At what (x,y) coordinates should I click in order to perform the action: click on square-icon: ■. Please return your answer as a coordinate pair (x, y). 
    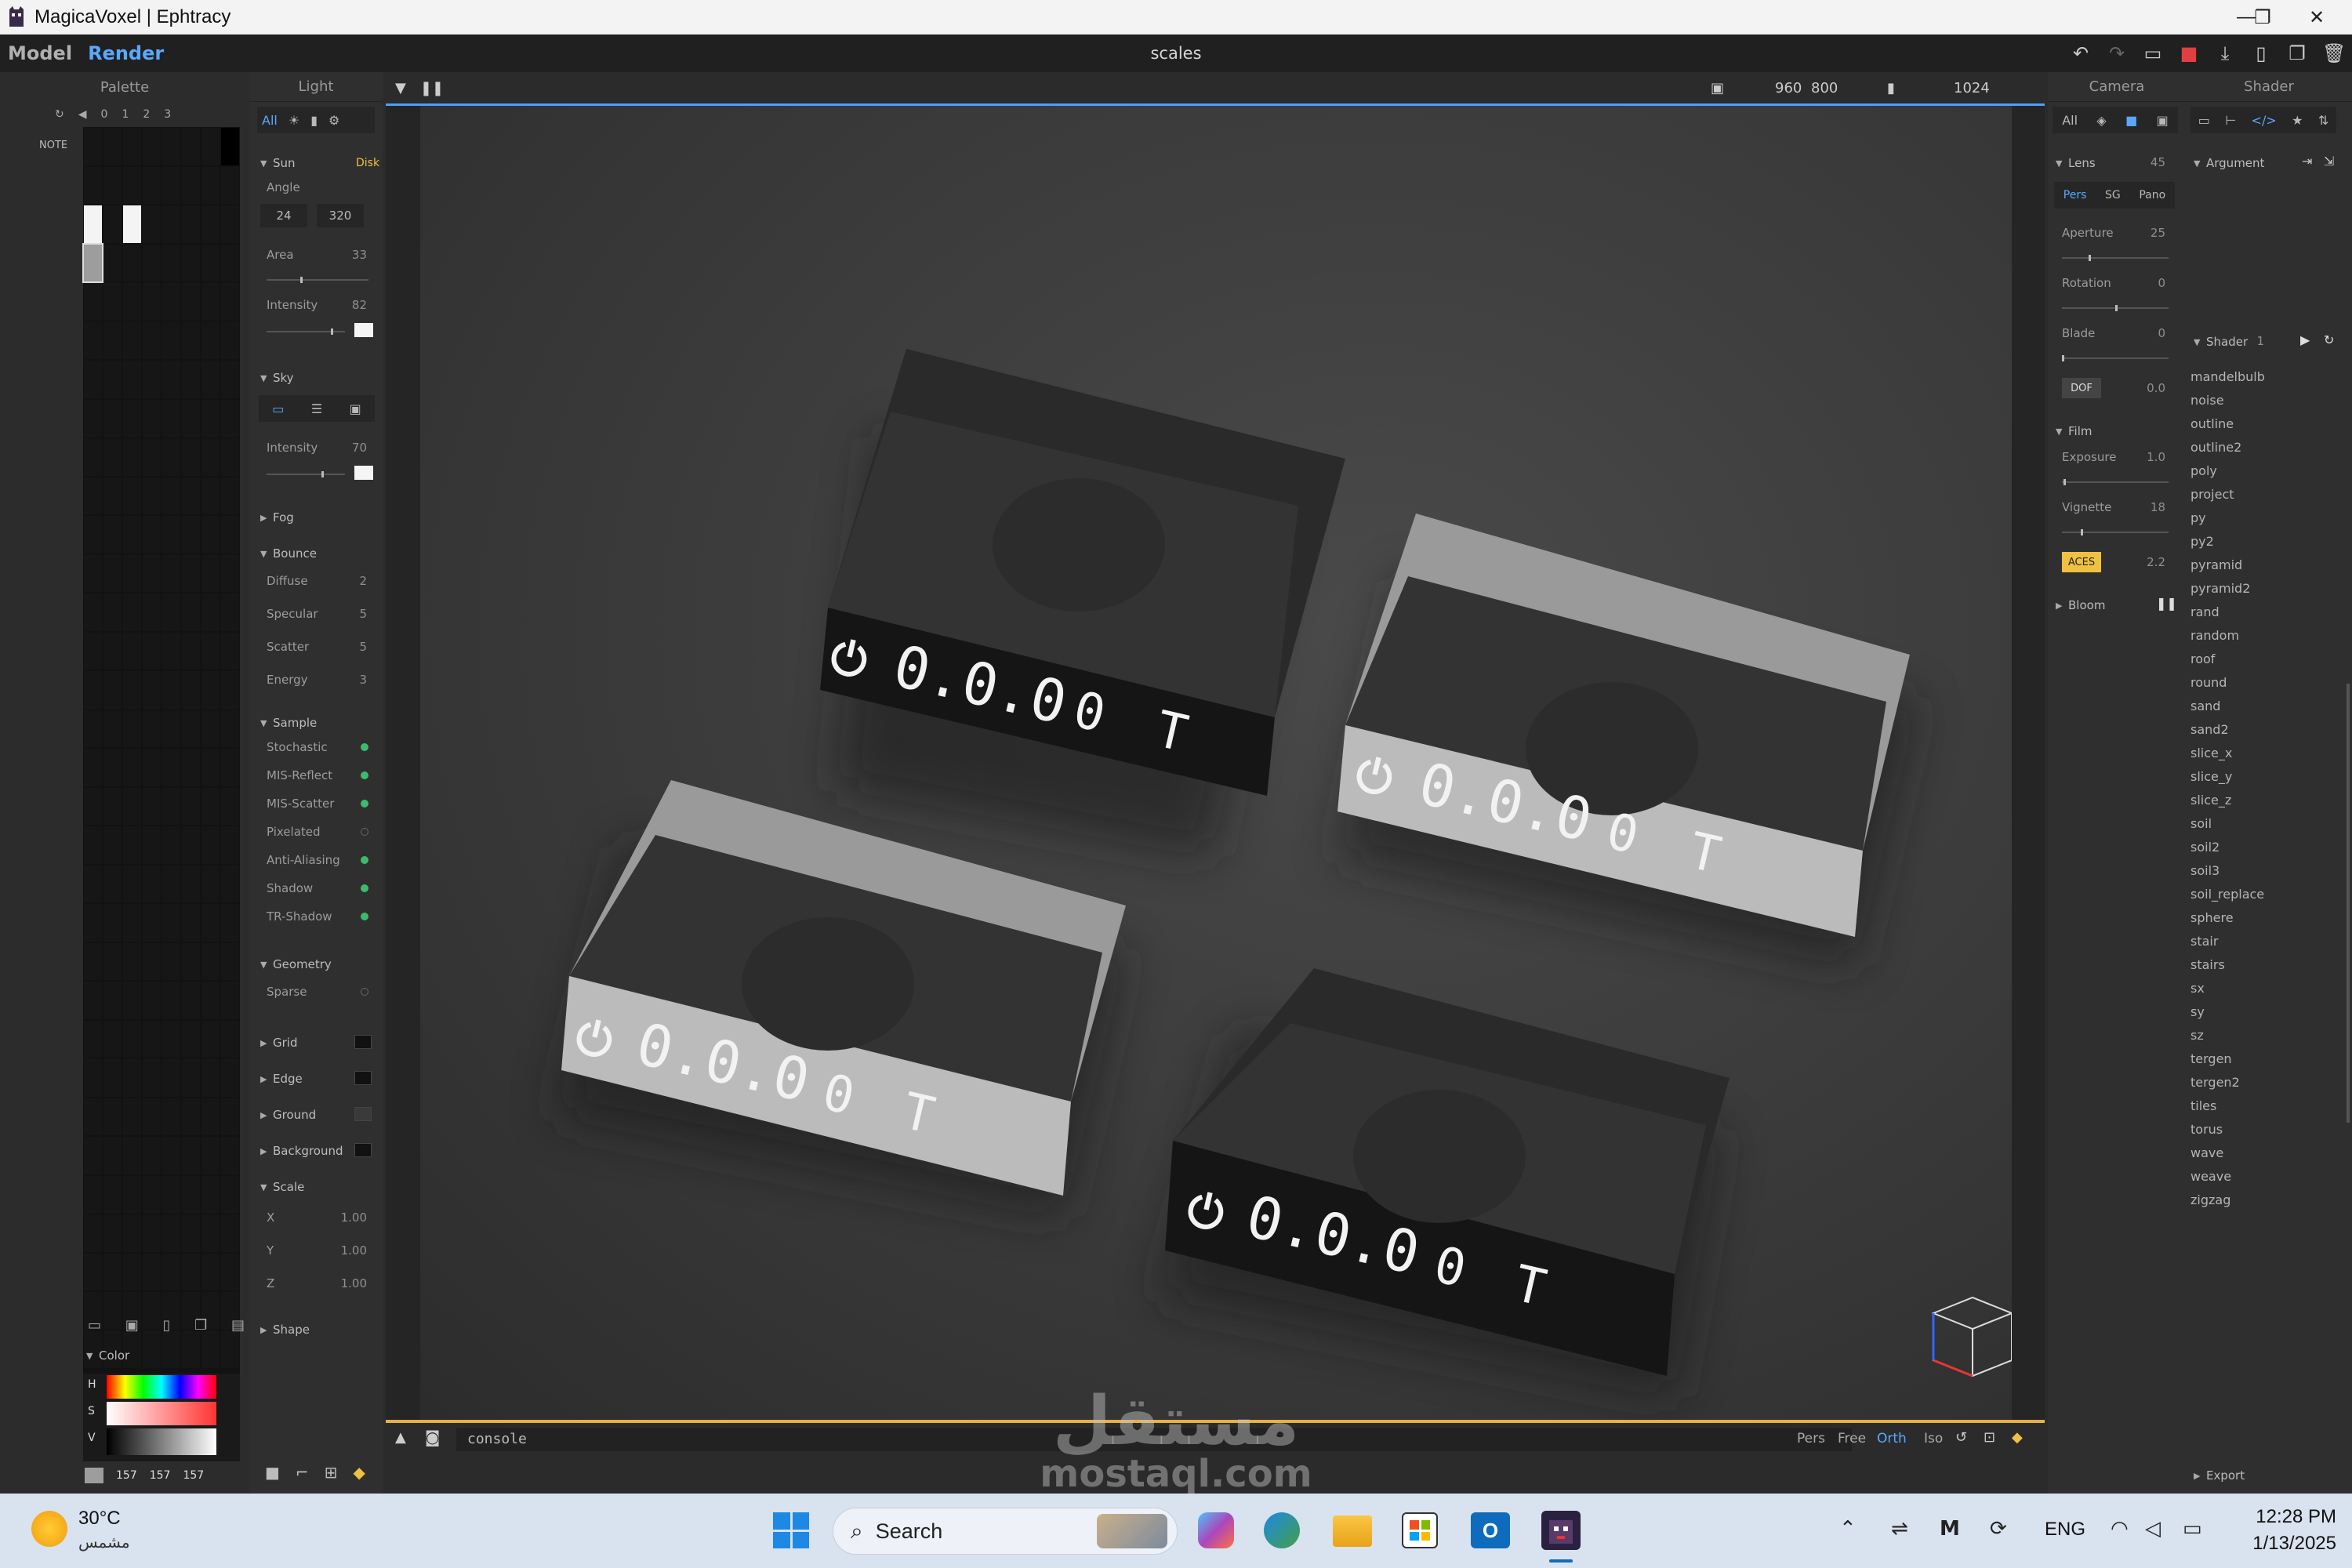
    Looking at the image, I should click on (272, 1472).